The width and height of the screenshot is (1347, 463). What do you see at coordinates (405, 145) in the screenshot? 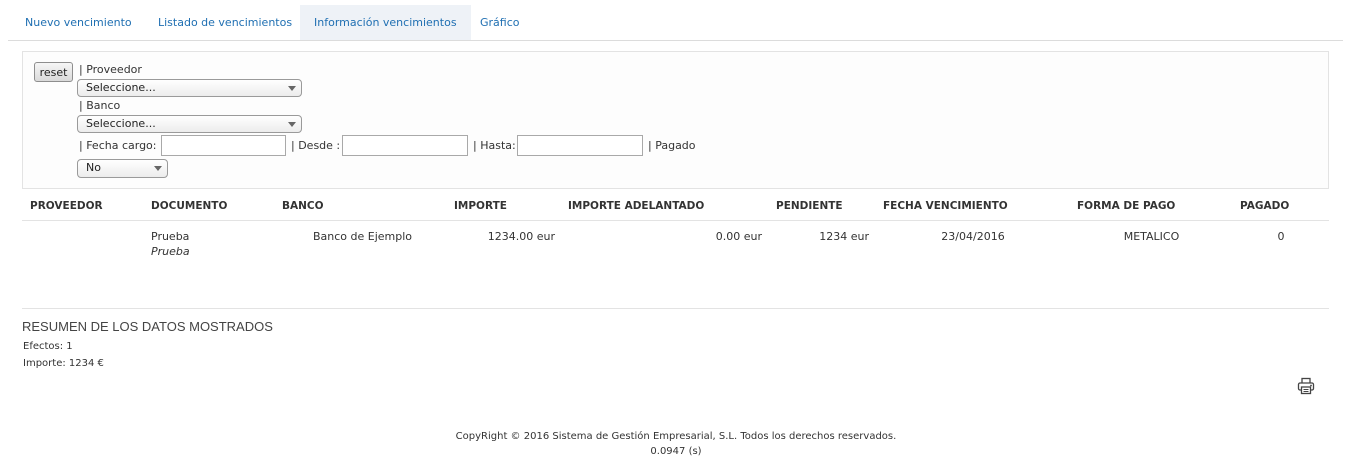
I see `desde-input` at bounding box center [405, 145].